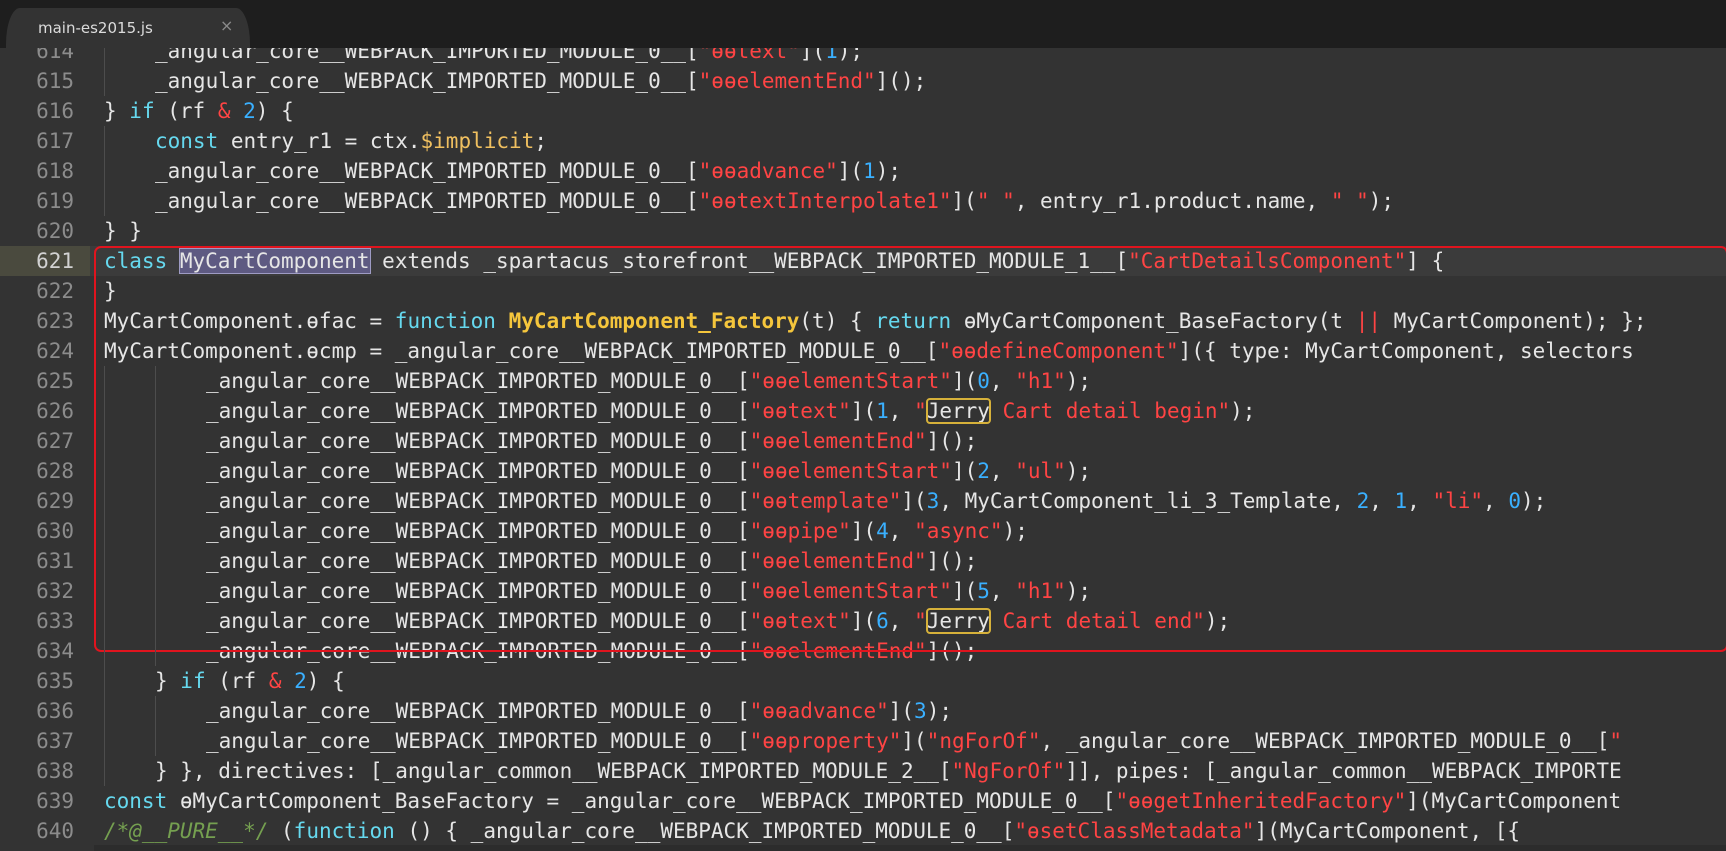  I want to click on line-number-cell: 632, so click(45, 591).